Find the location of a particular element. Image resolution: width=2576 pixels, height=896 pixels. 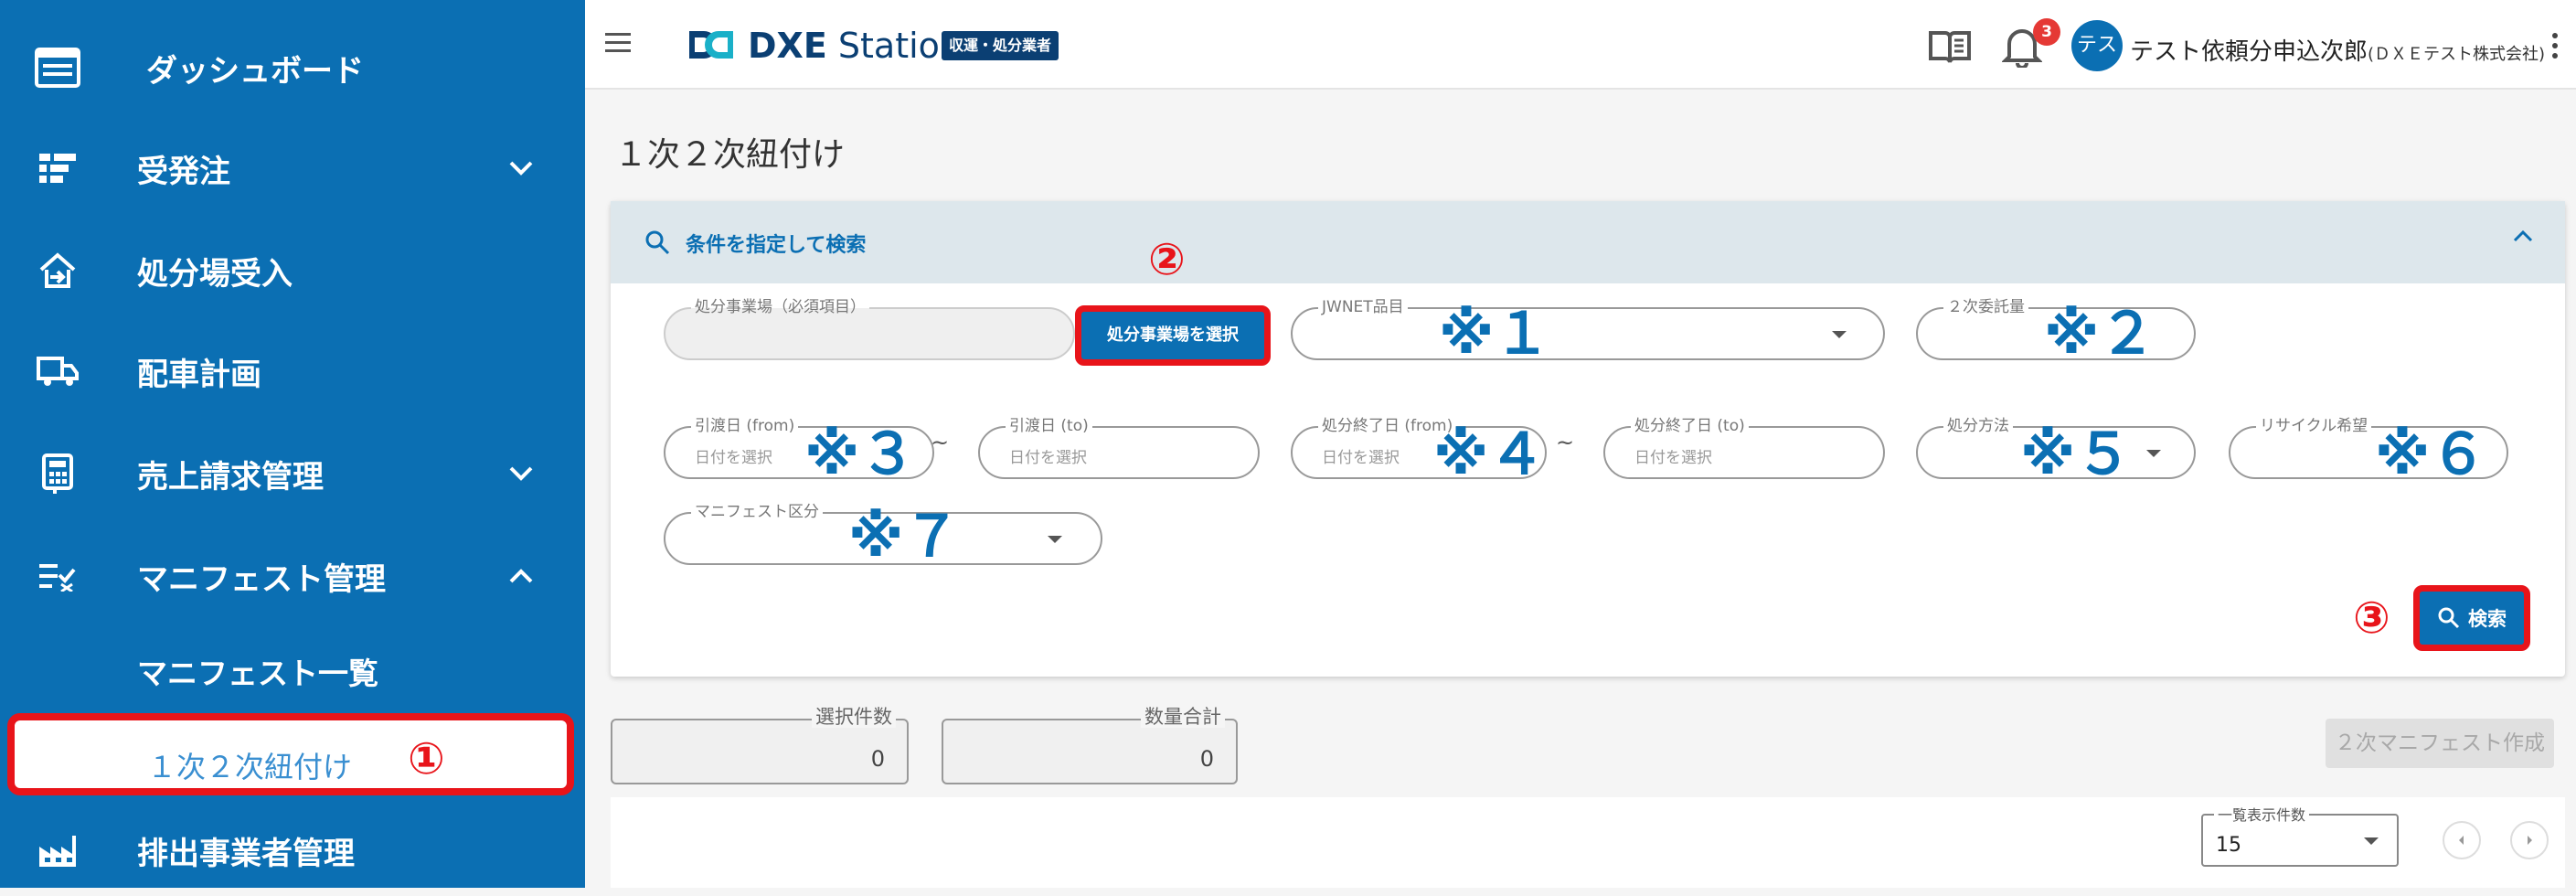

sidebar-item-label: 売上請求管理 is located at coordinates (231, 477).